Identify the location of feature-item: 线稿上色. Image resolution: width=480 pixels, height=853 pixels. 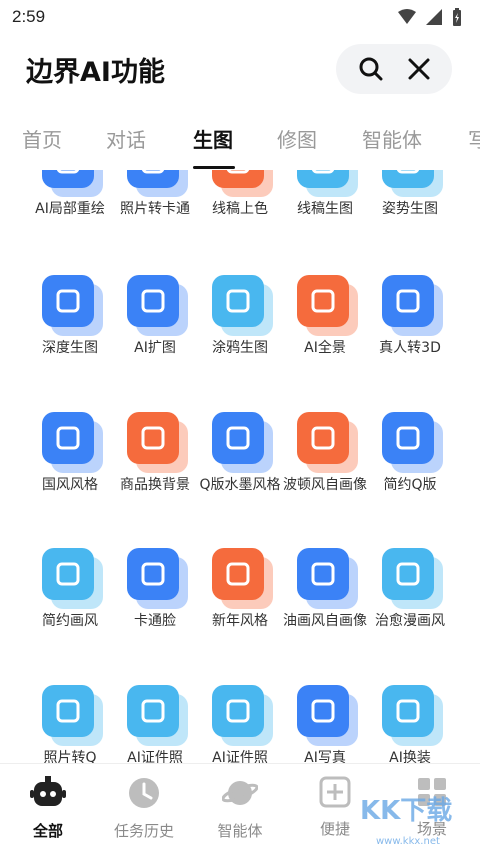
(240, 194).